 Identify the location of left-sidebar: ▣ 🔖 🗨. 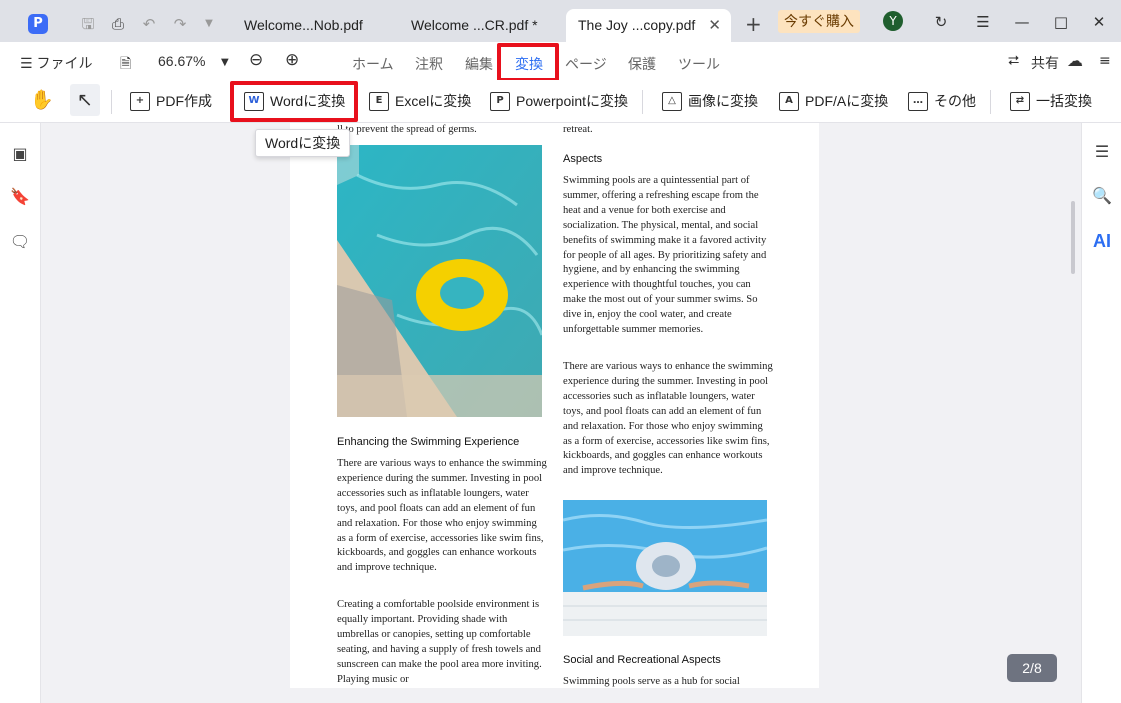
(20, 413).